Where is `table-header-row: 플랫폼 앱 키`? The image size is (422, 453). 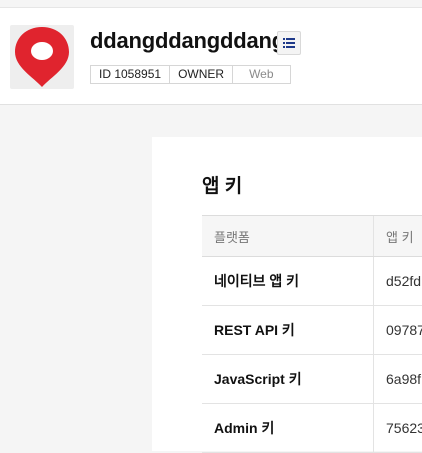 table-header-row: 플랫폼 앱 키 is located at coordinates (312, 236).